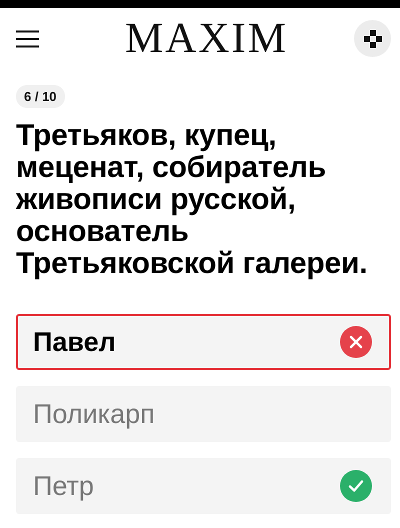 This screenshot has width=400, height=528. I want to click on answer-option: Поликарп, so click(203, 414).